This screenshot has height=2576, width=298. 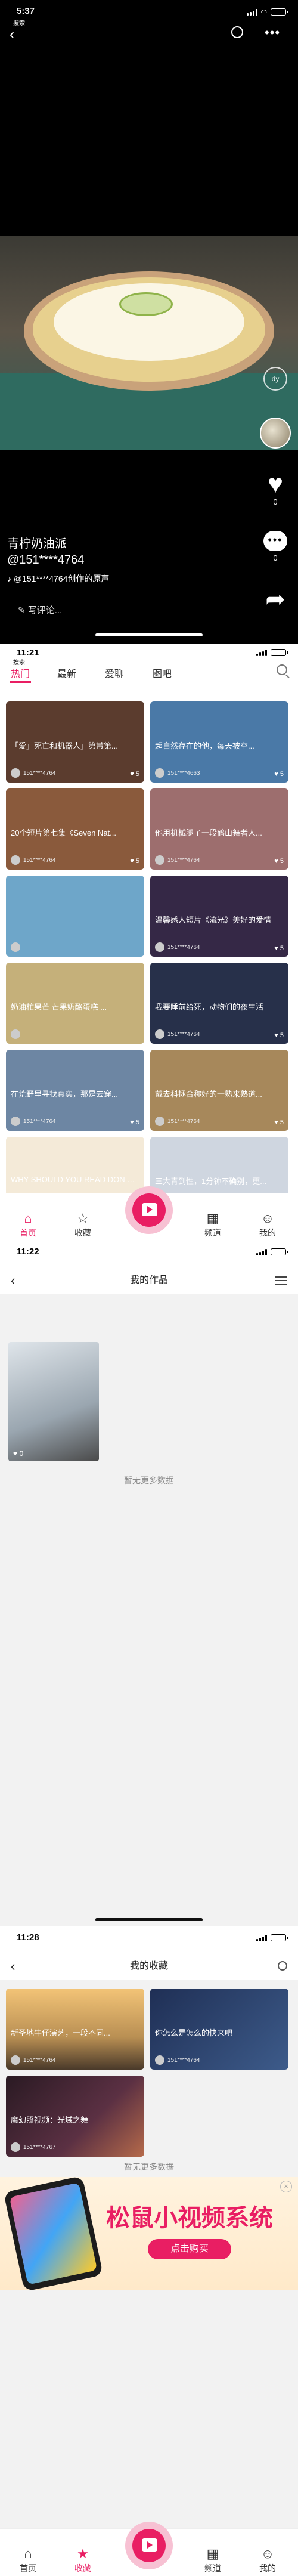 What do you see at coordinates (219, 916) in the screenshot?
I see `video-card: 温馨感人短片《流光》美好的爱情 151****4764 ♥ 5` at bounding box center [219, 916].